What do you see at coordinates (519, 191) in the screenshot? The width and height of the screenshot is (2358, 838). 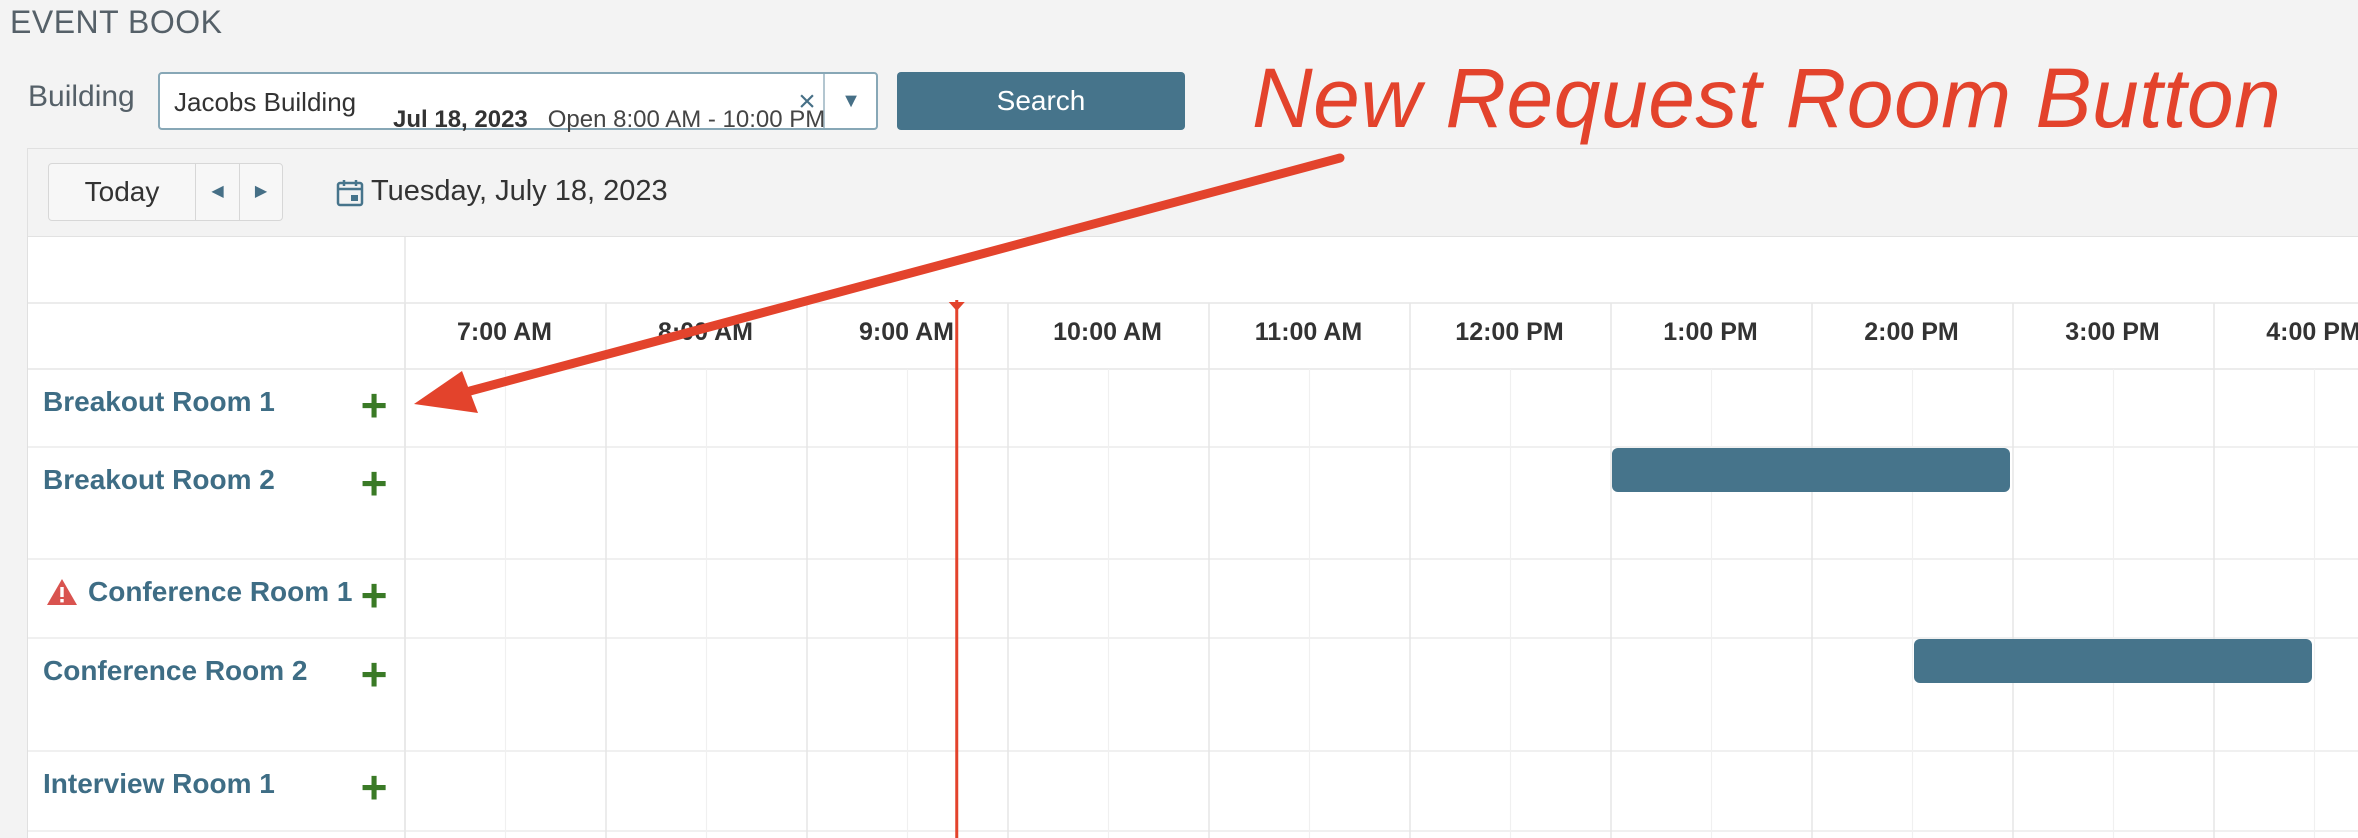 I see `current-date: Tuesday, July 18, 2023` at bounding box center [519, 191].